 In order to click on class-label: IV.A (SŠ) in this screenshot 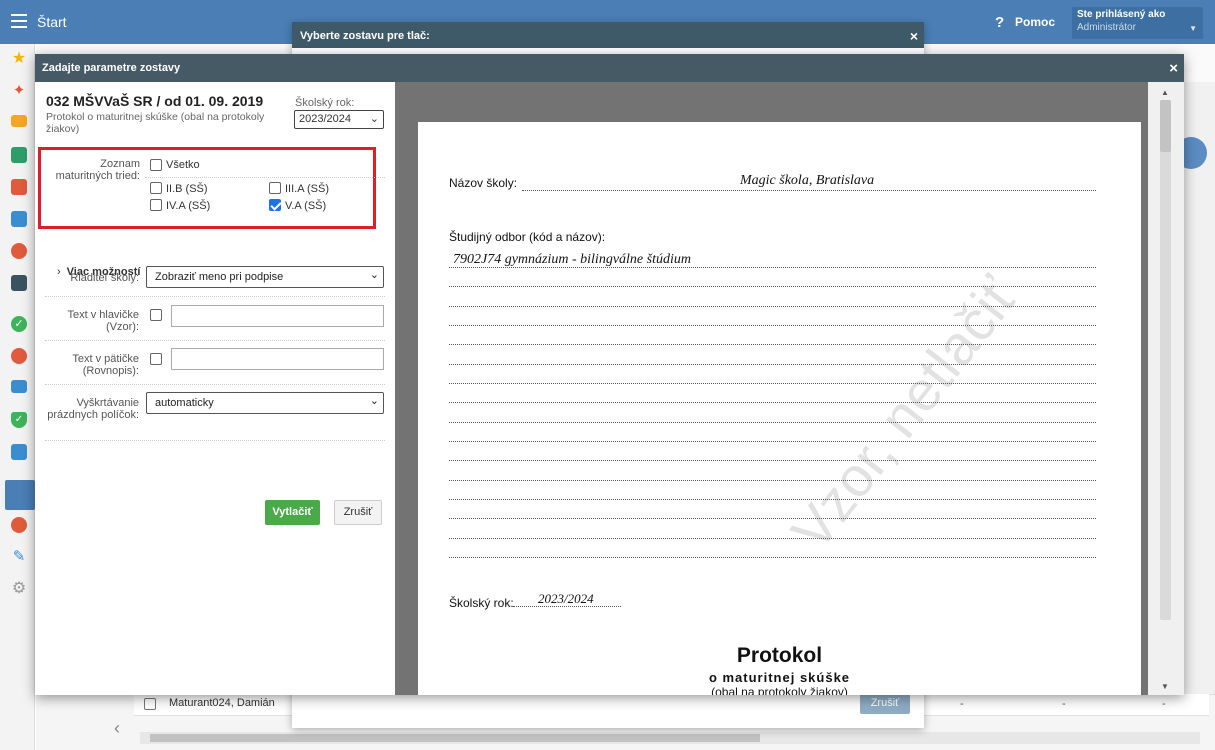, I will do `click(188, 206)`.